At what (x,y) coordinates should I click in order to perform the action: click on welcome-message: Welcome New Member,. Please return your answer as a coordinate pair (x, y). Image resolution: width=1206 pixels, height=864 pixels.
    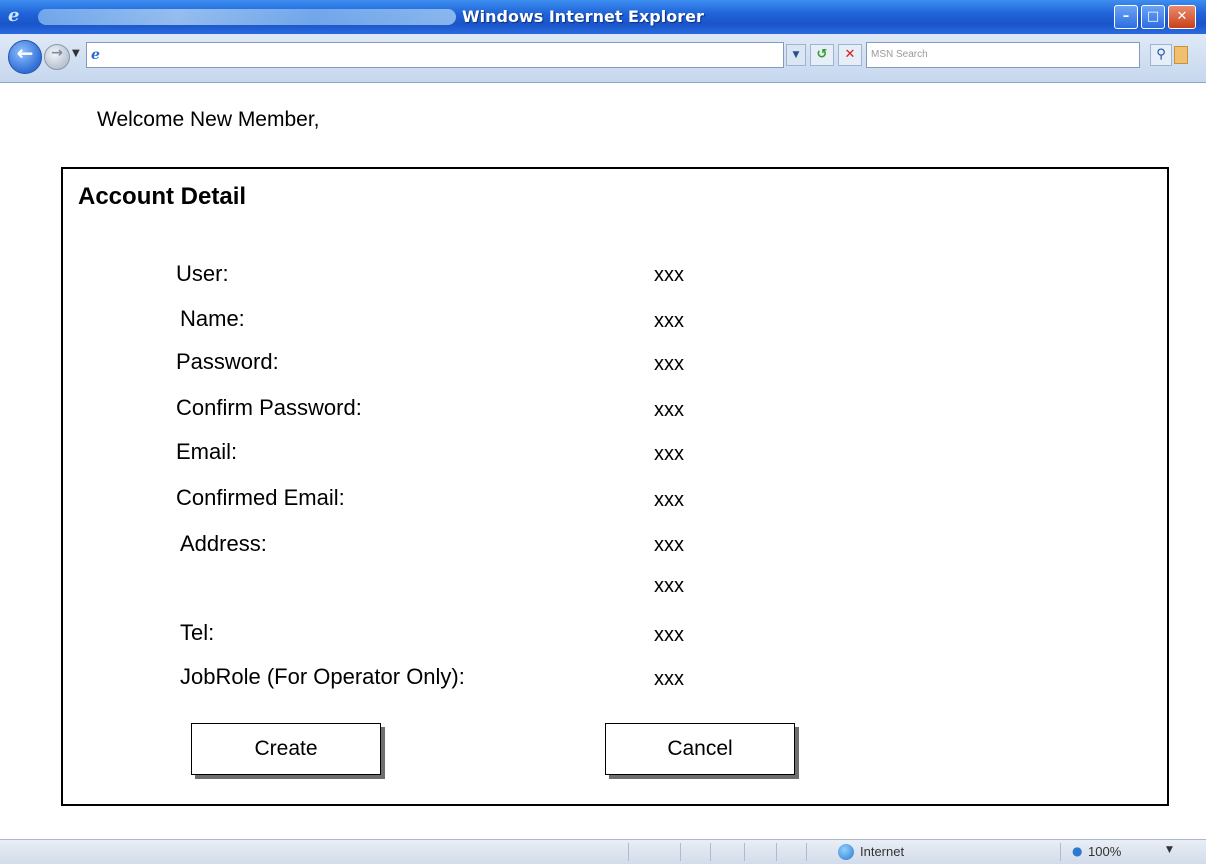
    Looking at the image, I should click on (208, 119).